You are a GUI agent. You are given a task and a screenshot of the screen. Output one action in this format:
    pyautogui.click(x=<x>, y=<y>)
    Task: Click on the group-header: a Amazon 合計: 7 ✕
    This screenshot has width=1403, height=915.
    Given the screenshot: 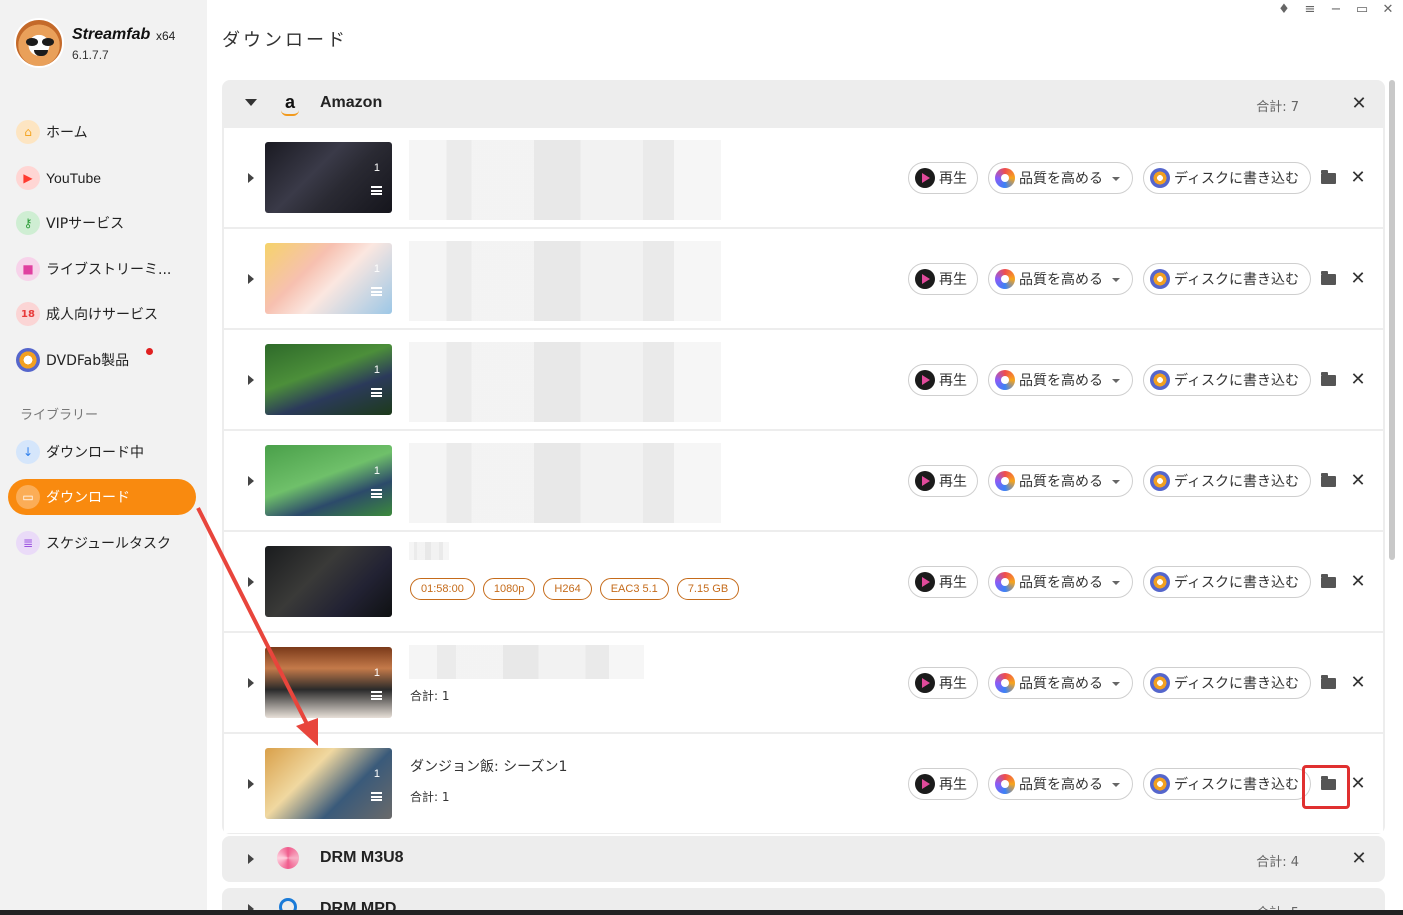 What is the action you would take?
    pyautogui.click(x=803, y=104)
    